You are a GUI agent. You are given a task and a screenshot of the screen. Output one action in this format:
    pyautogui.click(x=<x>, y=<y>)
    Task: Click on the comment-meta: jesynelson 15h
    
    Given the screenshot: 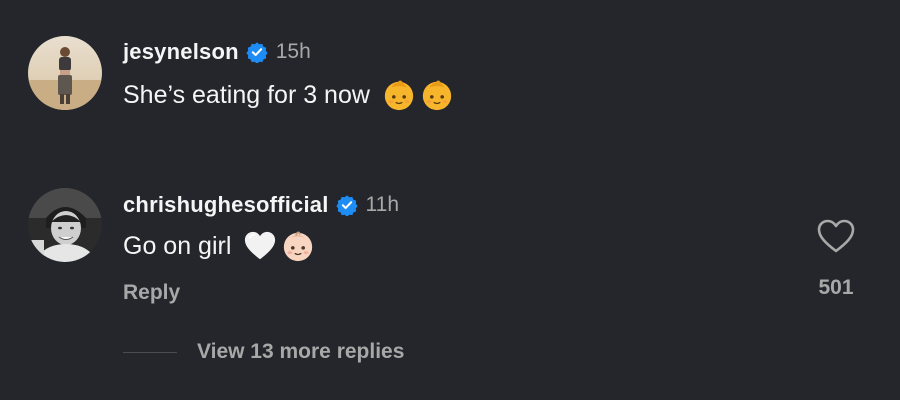 What is the action you would take?
    pyautogui.click(x=217, y=52)
    